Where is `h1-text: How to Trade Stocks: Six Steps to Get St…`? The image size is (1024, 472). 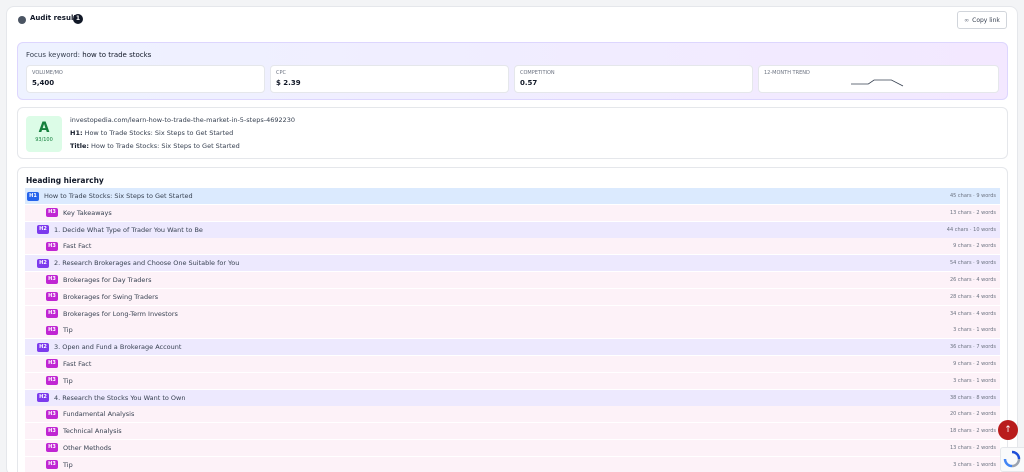
h1-text: How to Trade Stocks: Six Steps to Get St… is located at coordinates (159, 133).